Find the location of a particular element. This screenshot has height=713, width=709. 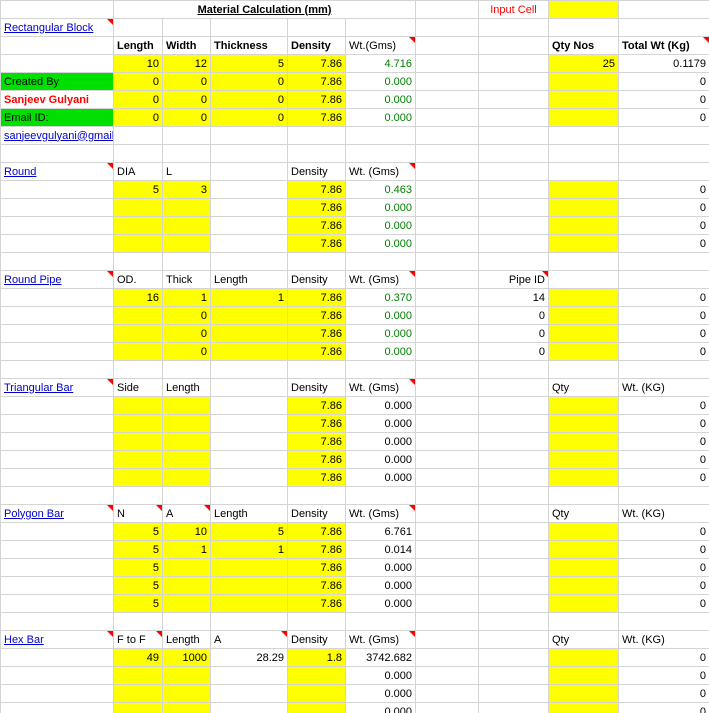

cell-b15 is located at coordinates (138, 261).